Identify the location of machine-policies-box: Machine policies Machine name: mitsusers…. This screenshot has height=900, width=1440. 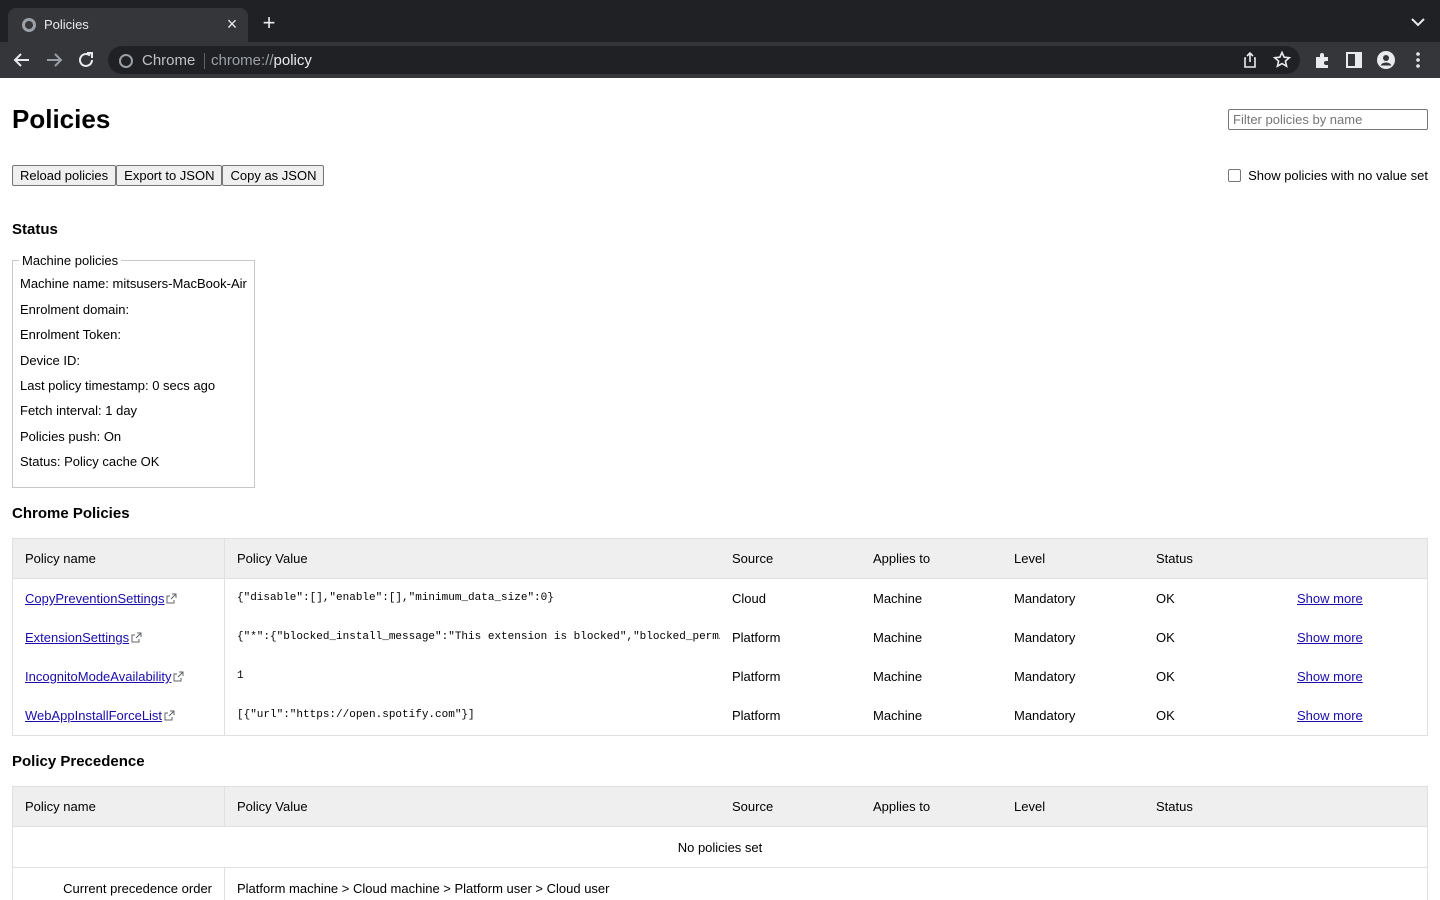
(133, 370).